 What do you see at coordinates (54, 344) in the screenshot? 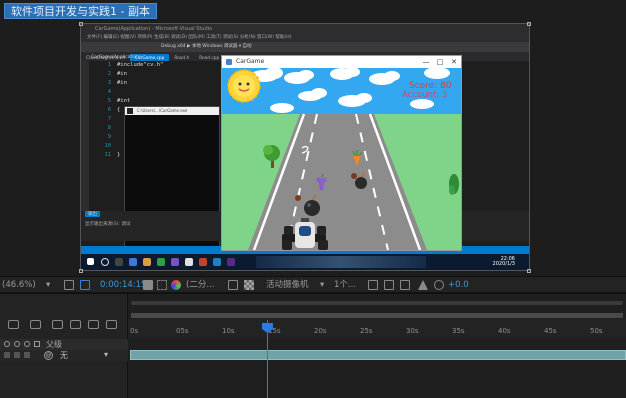
I see `parent-column-header: 父级` at bounding box center [54, 344].